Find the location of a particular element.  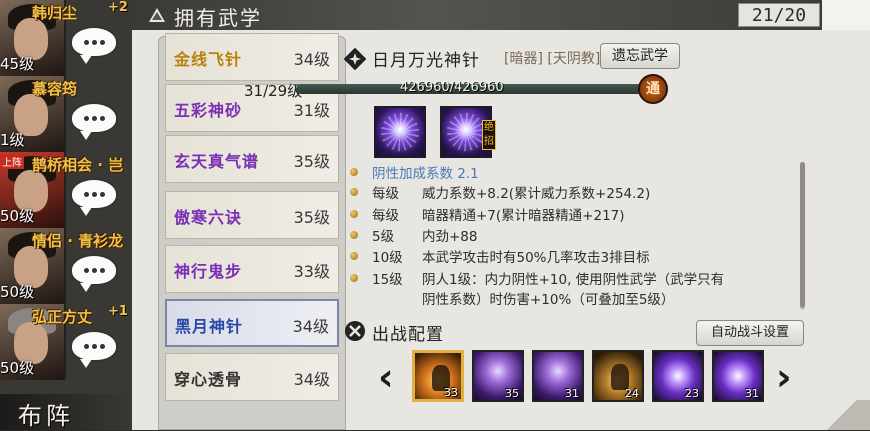

slot-level: 23 is located at coordinates (692, 393).